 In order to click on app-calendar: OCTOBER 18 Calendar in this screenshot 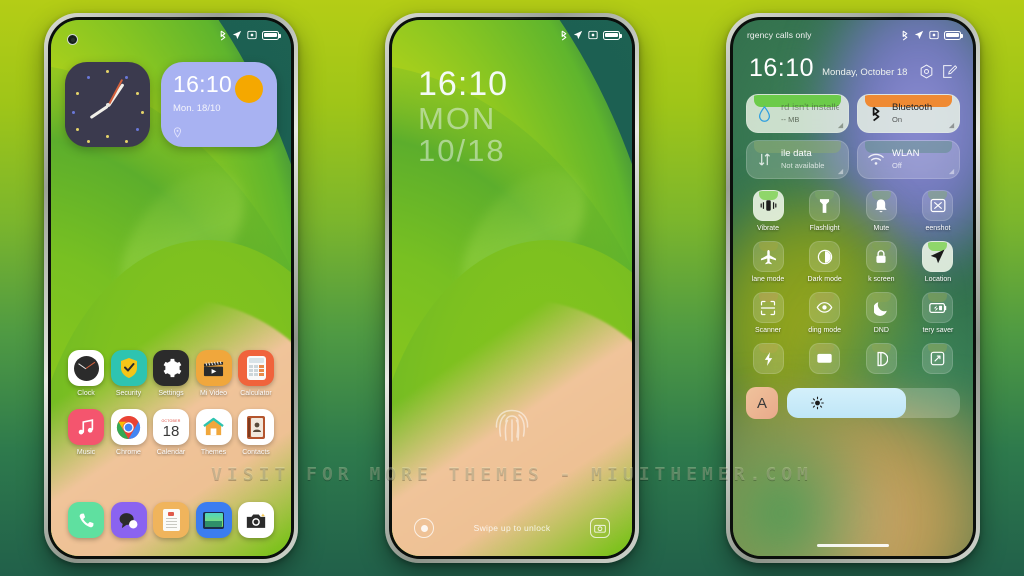, I will do `click(171, 432)`.